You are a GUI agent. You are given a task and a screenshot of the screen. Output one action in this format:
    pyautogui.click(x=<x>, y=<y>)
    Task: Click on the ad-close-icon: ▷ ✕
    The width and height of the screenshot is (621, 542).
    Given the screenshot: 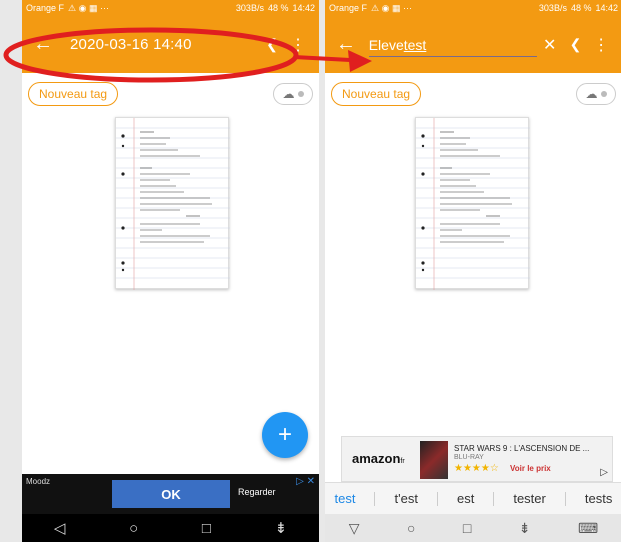 What is the action you would take?
    pyautogui.click(x=305, y=481)
    